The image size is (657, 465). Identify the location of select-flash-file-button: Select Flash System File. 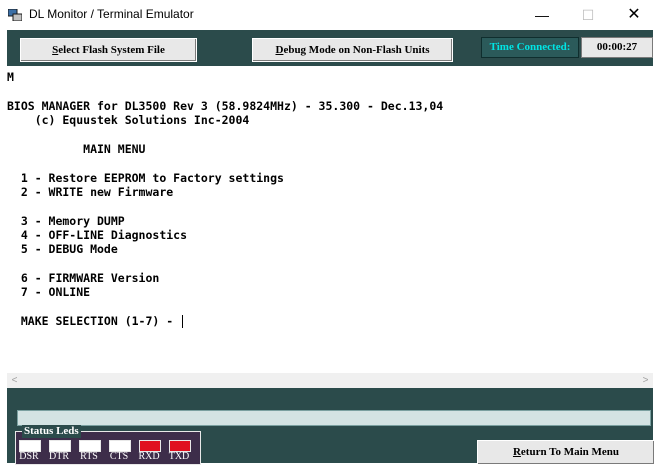
(108, 50).